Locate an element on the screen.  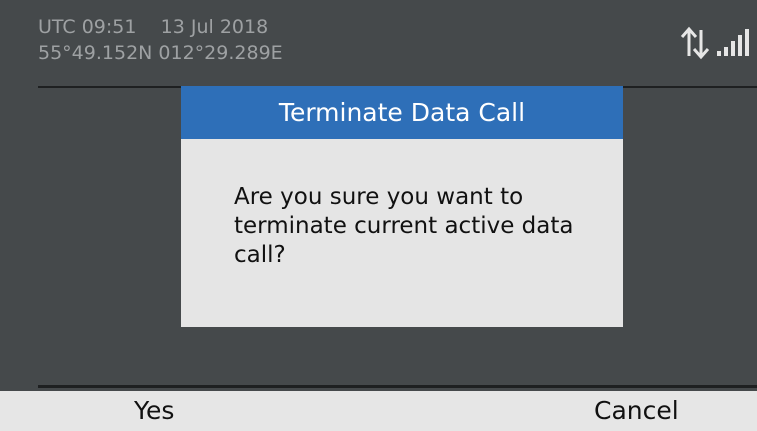
position-line: 55°49.152N 012°29.289E is located at coordinates (160, 53).